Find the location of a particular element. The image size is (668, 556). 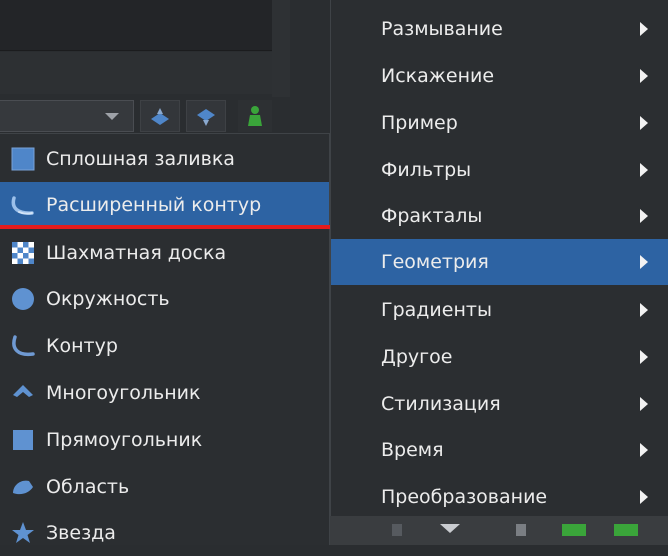

menu-item-label: Время is located at coordinates (412, 450).